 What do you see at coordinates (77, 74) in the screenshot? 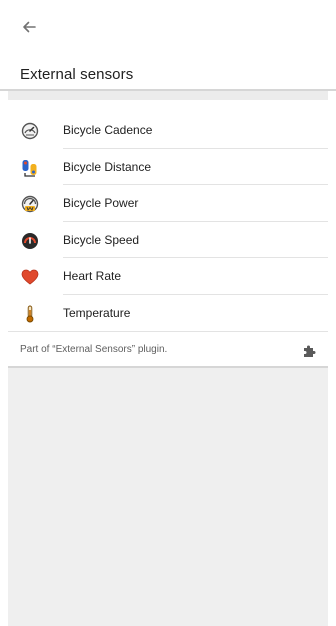
I see `page-title: External sensors` at bounding box center [77, 74].